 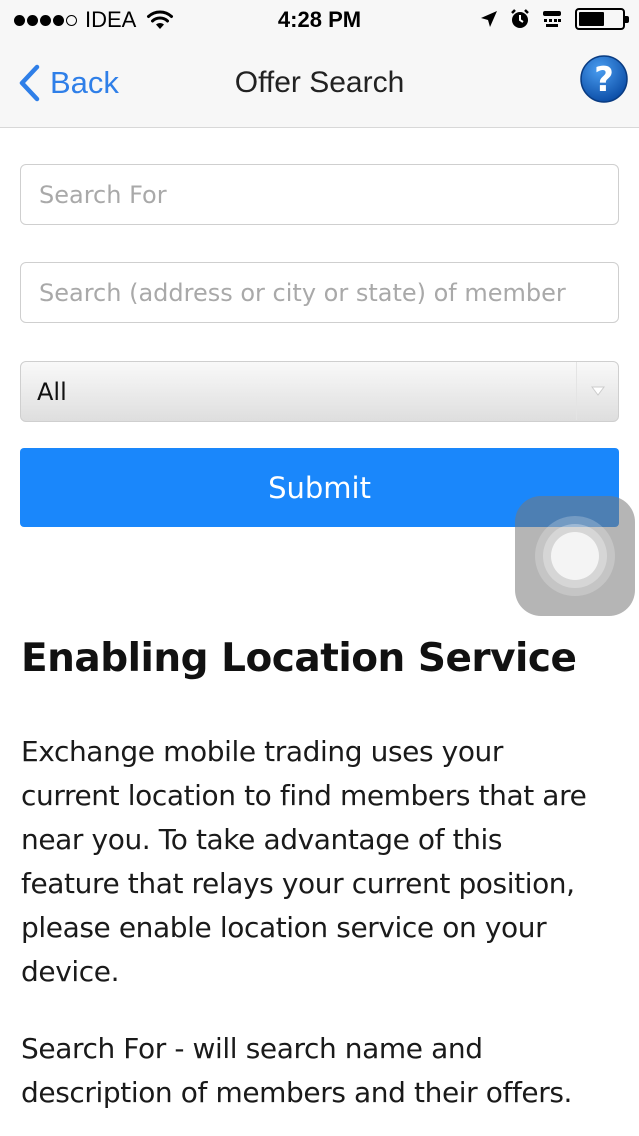 I want to click on alarm-icon, so click(x=520, y=18).